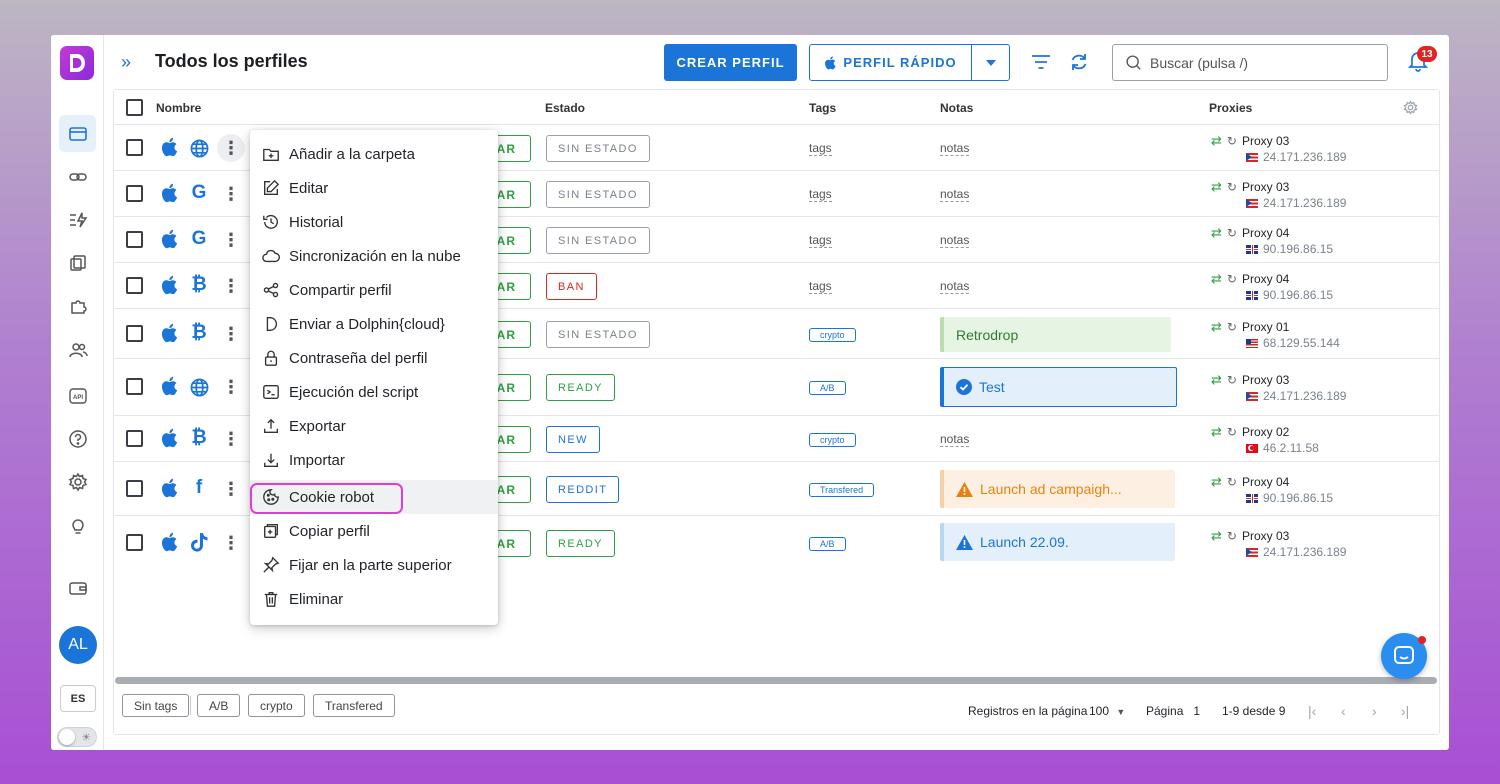 The width and height of the screenshot is (1500, 784). I want to click on sidebar-item-automation, so click(77, 219).